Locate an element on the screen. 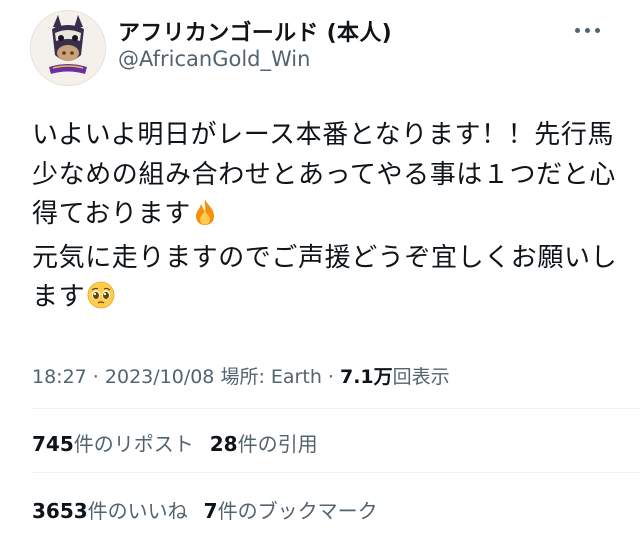 The image size is (640, 538). tweet-line: 得ております is located at coordinates (327, 217).